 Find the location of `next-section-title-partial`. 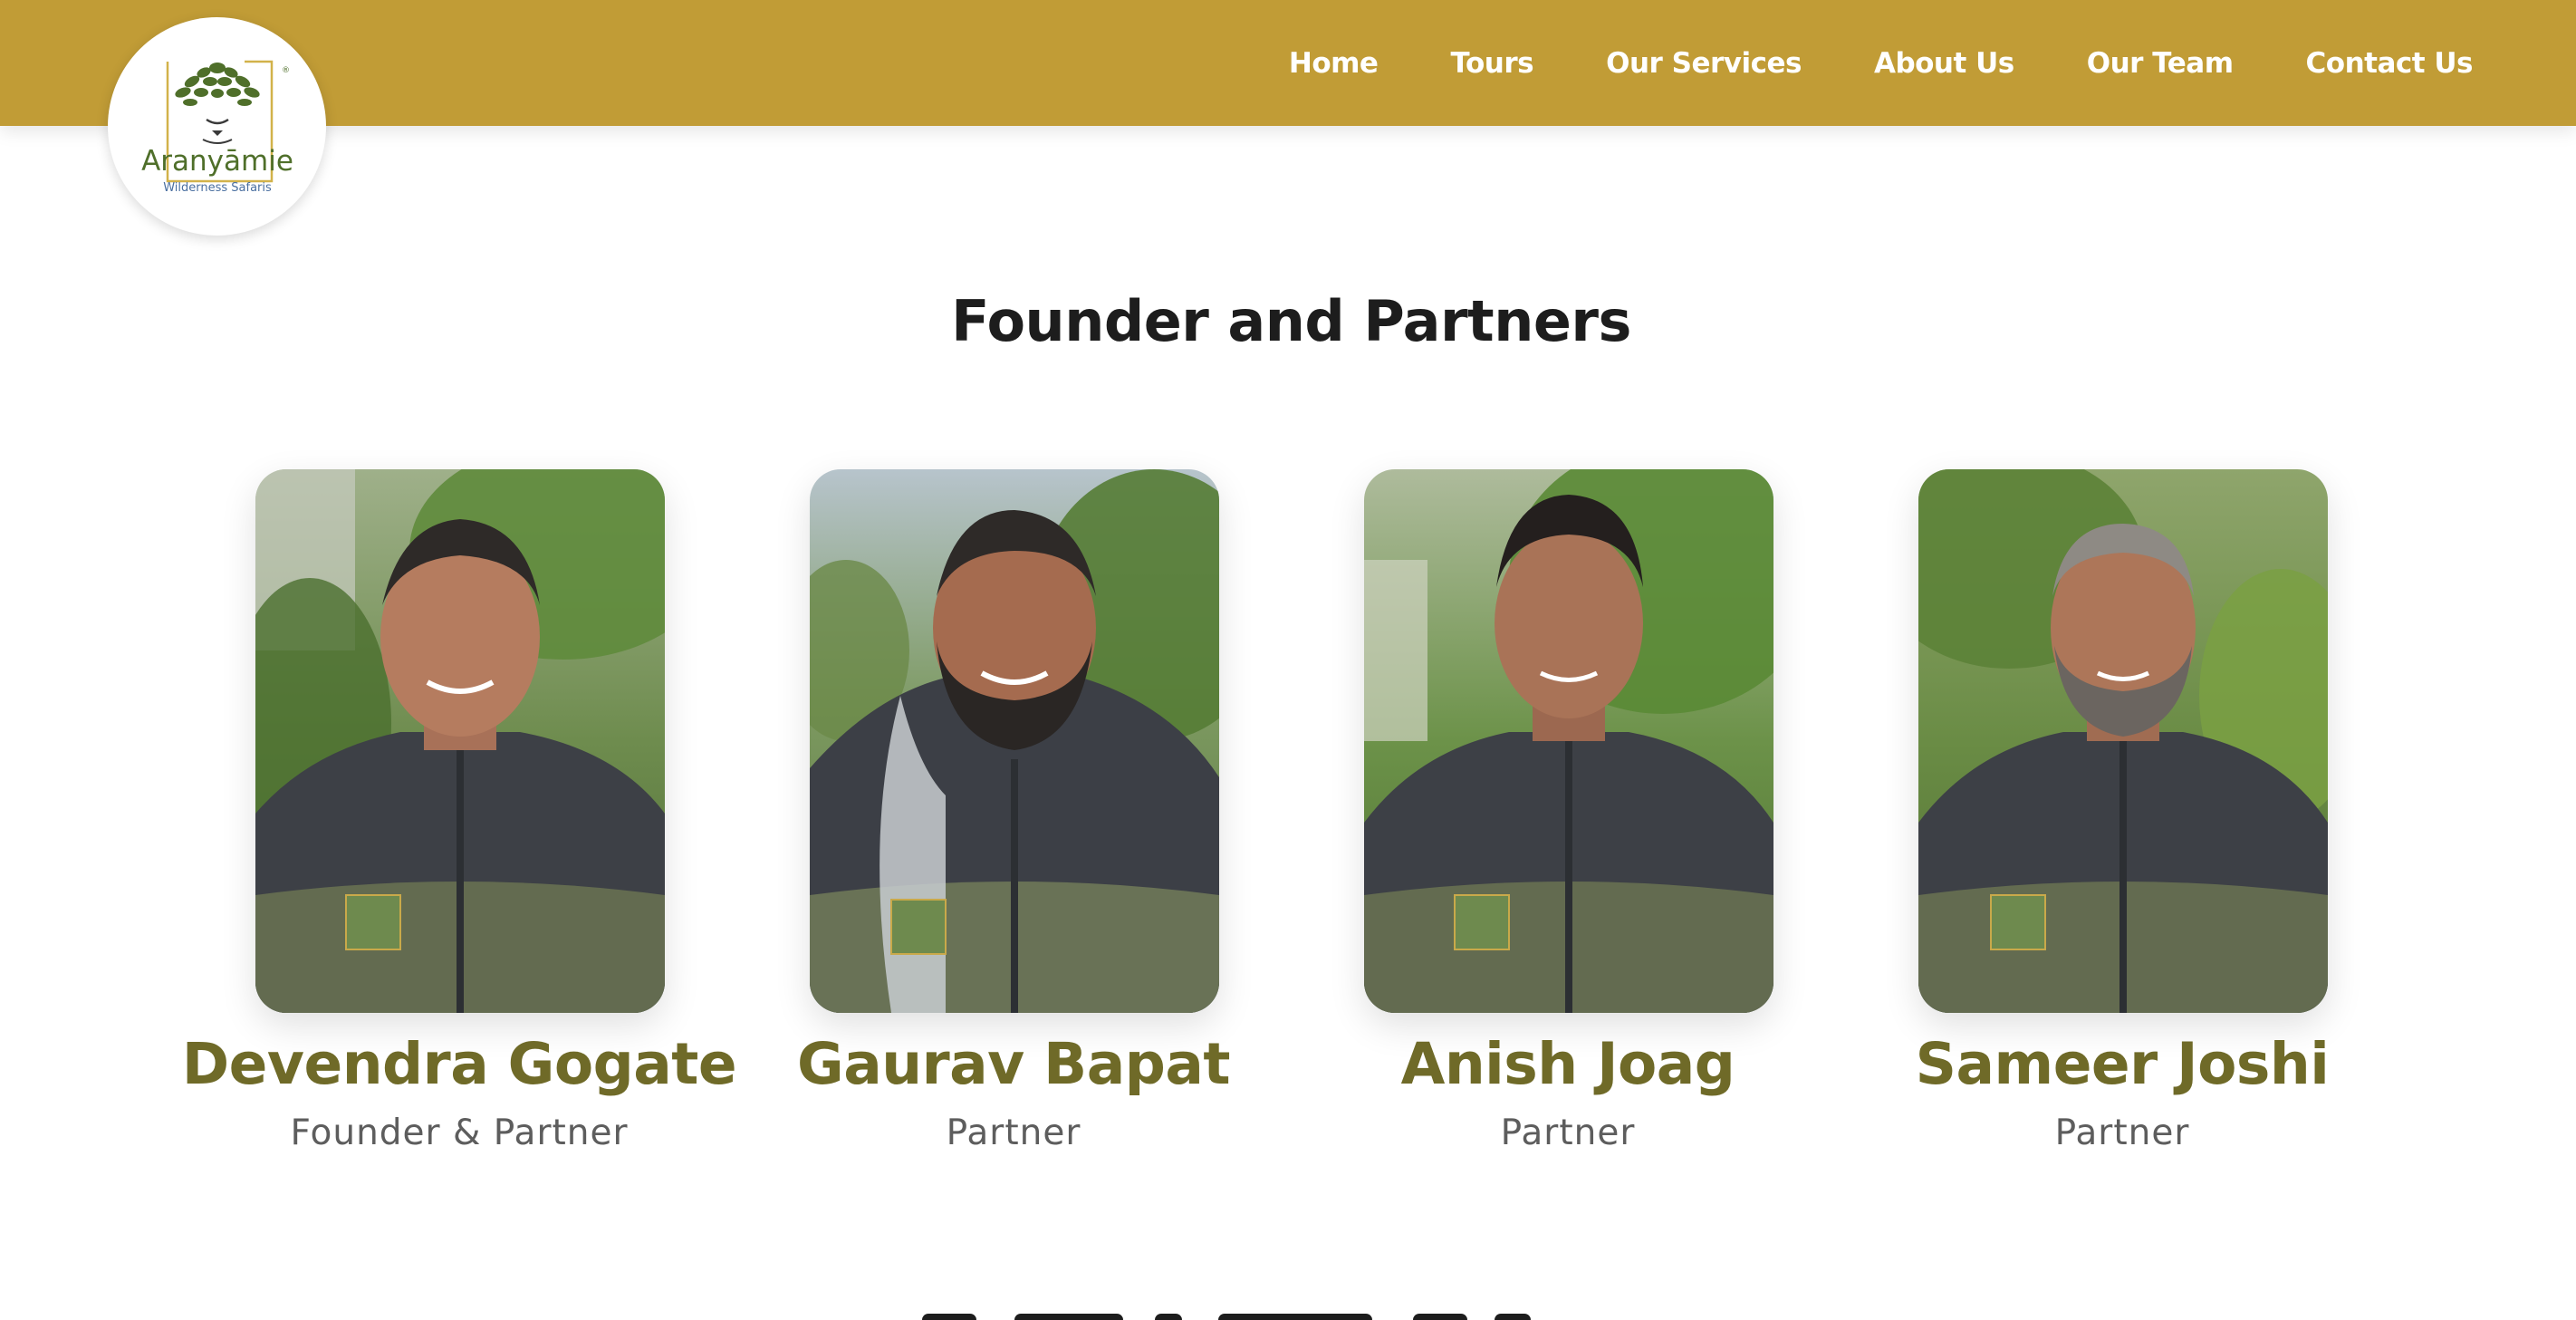

next-section-title-partial is located at coordinates (1288, 1308).